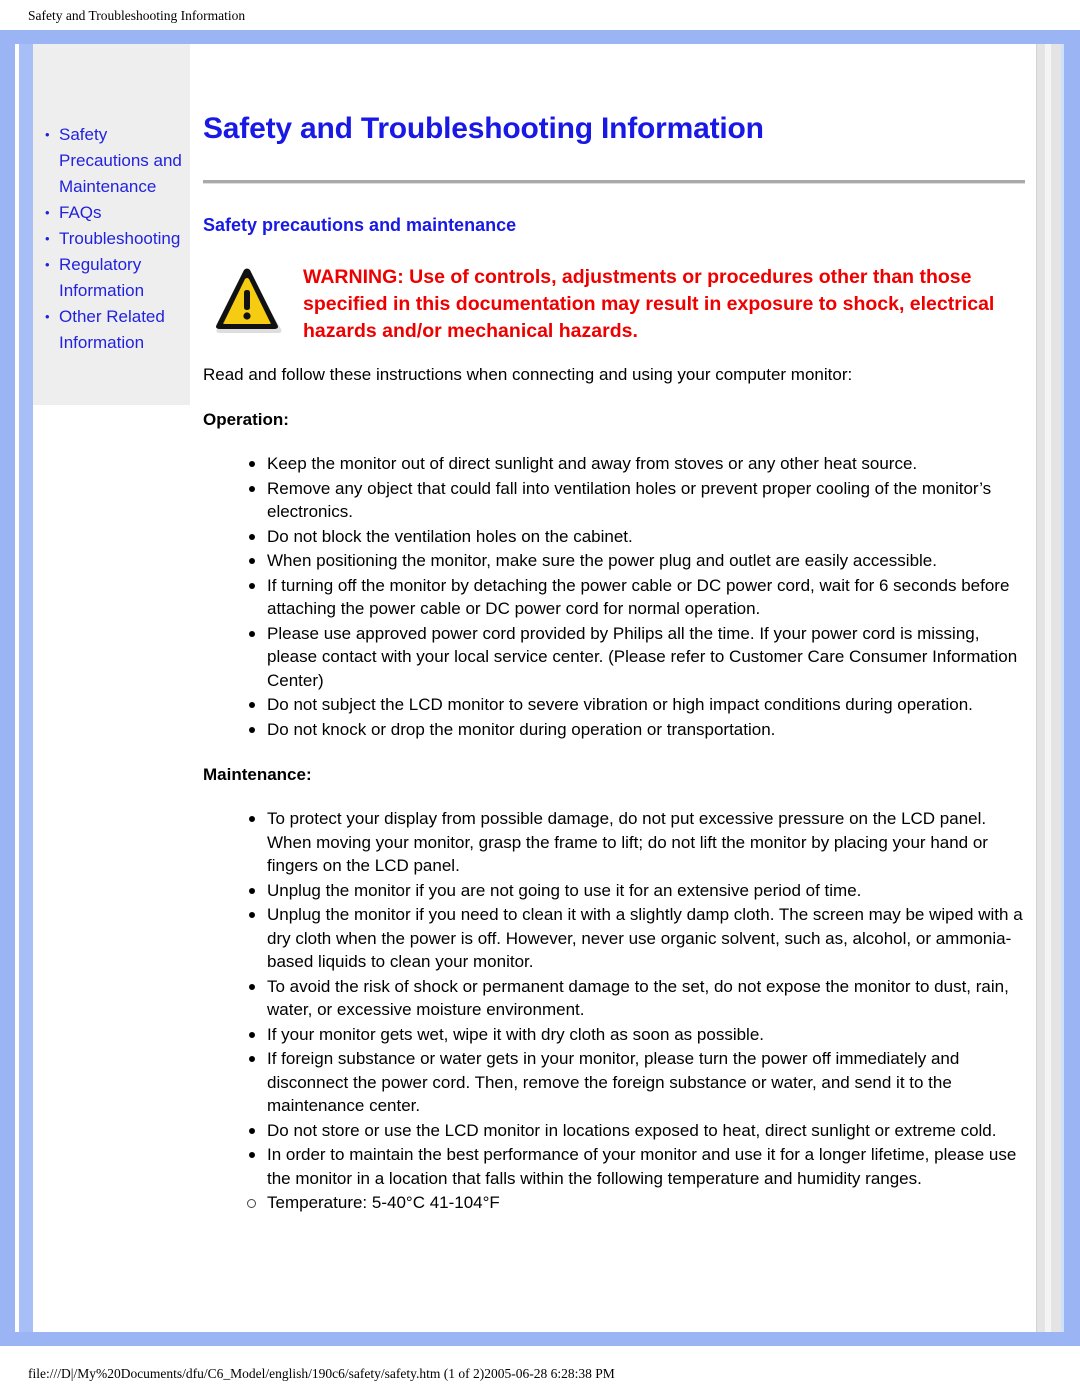 Image resolution: width=1080 pixels, height=1397 pixels. Describe the element at coordinates (246, 419) in the screenshot. I see `operation-heading: Operation:` at that location.